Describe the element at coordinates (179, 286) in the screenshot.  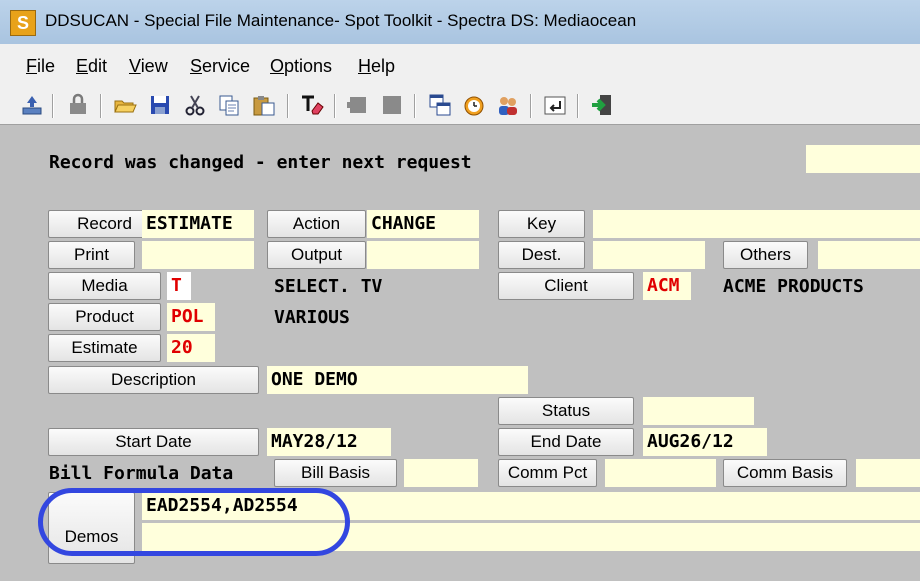
I see `media-field: T` at that location.